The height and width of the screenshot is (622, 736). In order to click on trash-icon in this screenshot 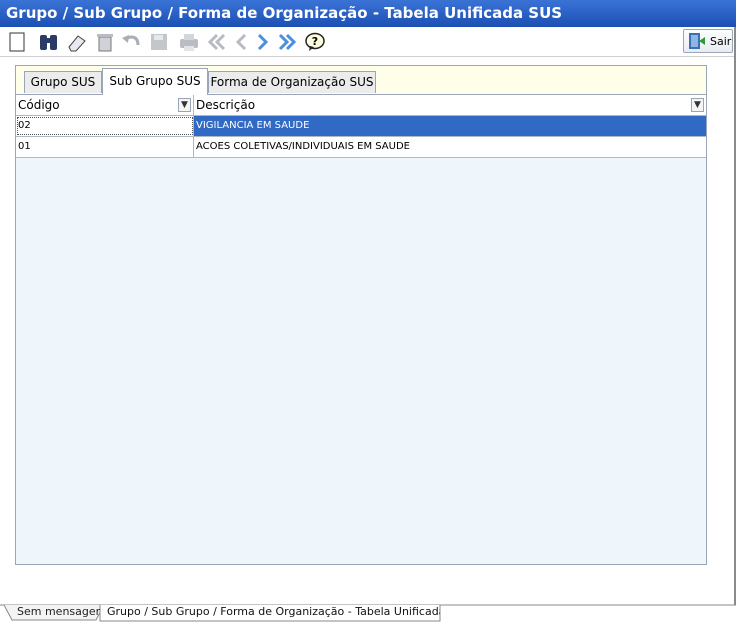, I will do `click(105, 43)`.